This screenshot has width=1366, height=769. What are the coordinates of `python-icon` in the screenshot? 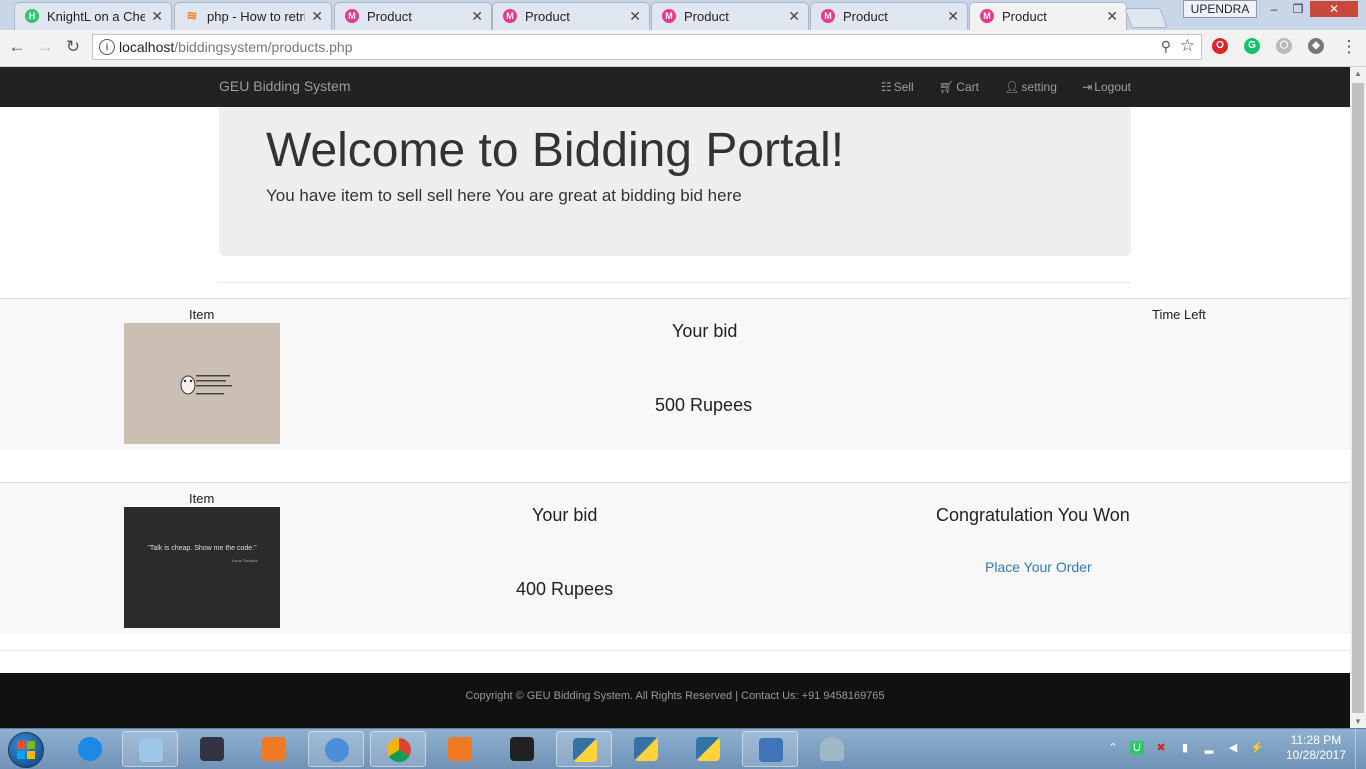 It's located at (585, 750).